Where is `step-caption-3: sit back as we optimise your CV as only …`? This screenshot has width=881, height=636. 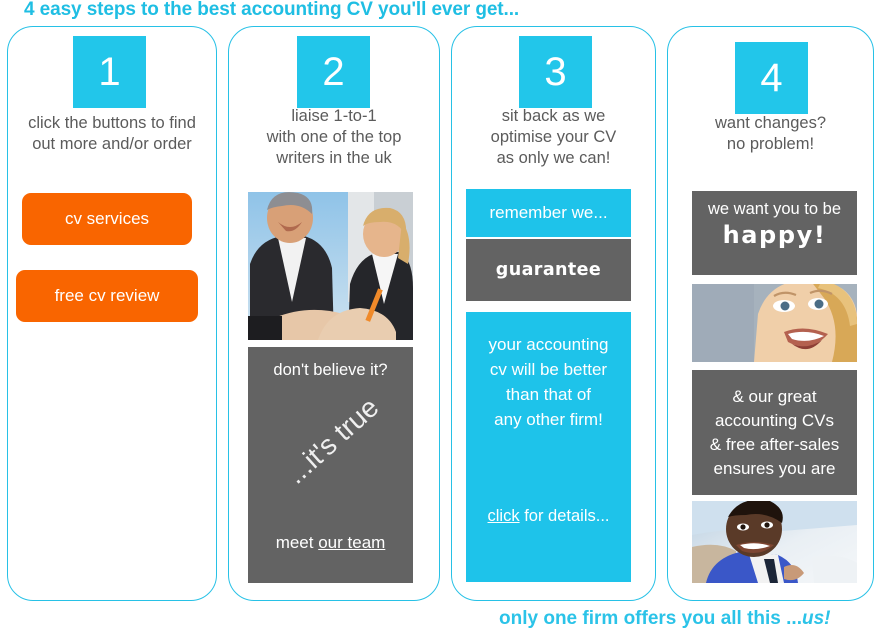 step-caption-3: sit back as we optimise your CV as only … is located at coordinates (553, 137).